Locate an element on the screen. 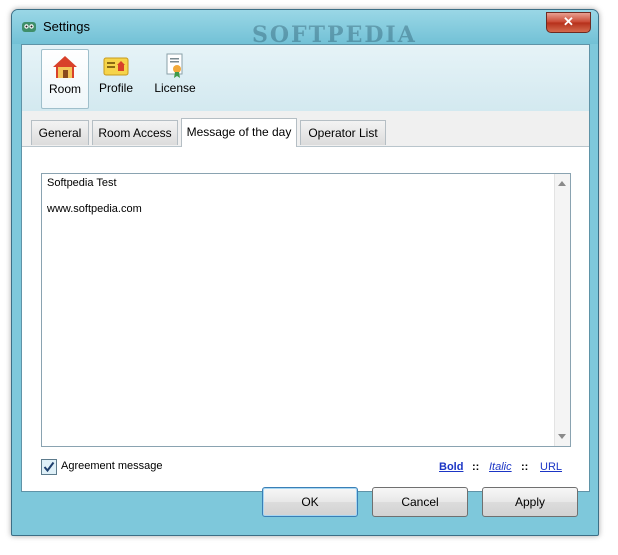 The height and width of the screenshot is (555, 618). toolbar-item-label: Profile is located at coordinates (115, 88).